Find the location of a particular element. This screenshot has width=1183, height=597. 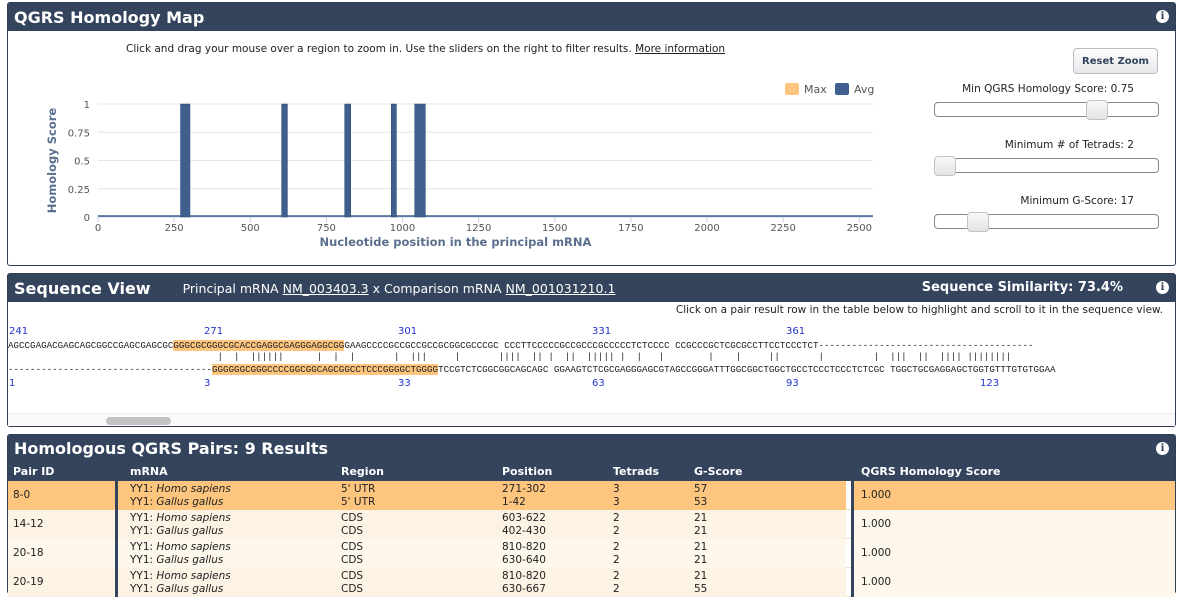

sequence-view-title: Sequence View is located at coordinates (82, 288).